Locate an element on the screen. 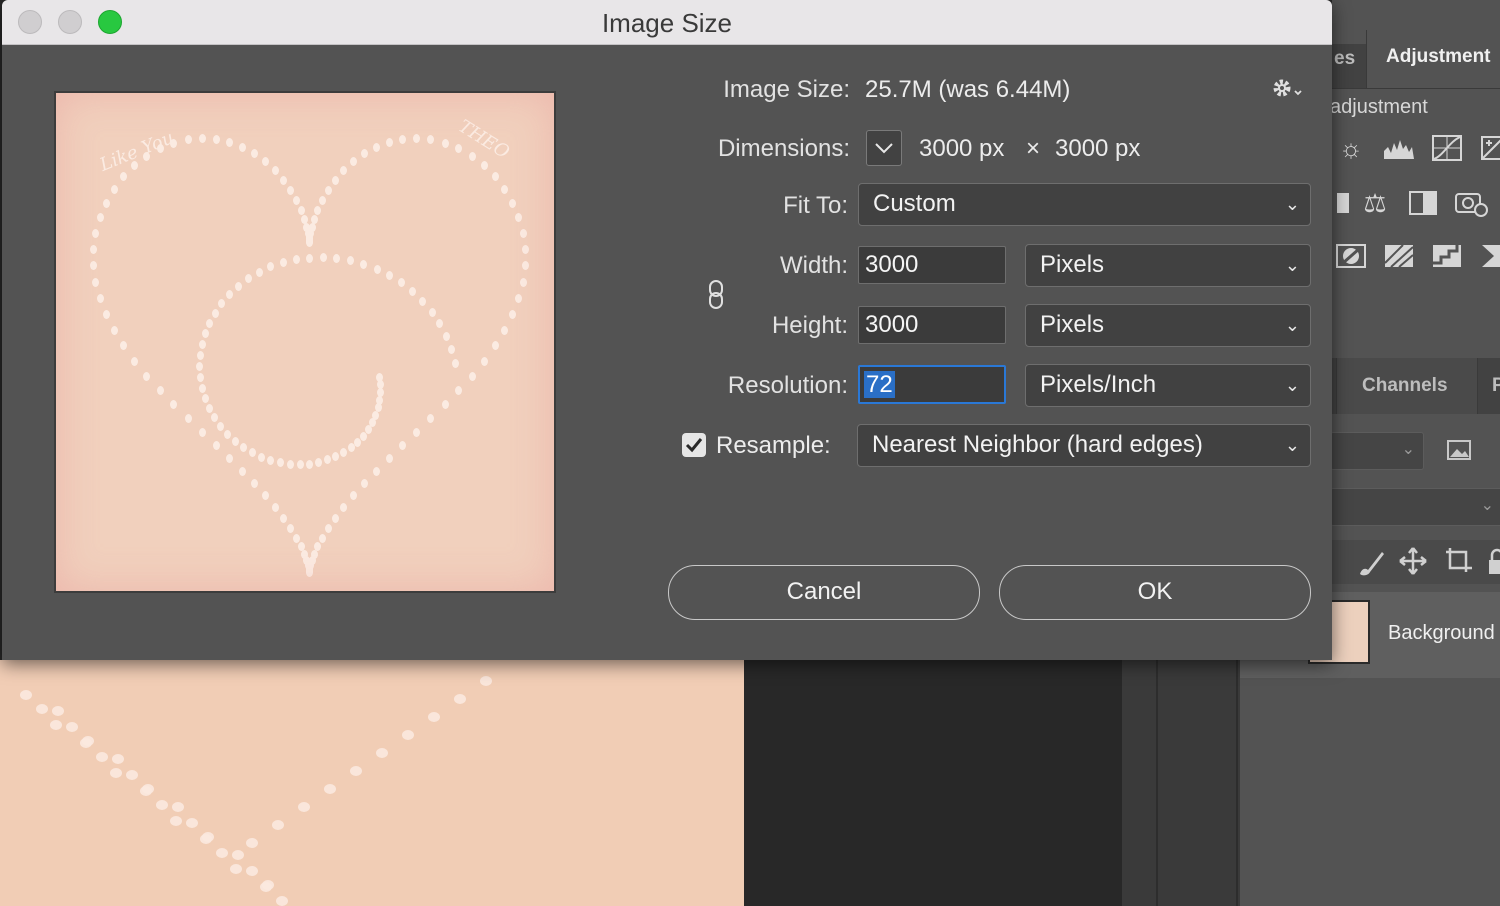 This screenshot has width=1500, height=906. brush-icon is located at coordinates (1371, 564).